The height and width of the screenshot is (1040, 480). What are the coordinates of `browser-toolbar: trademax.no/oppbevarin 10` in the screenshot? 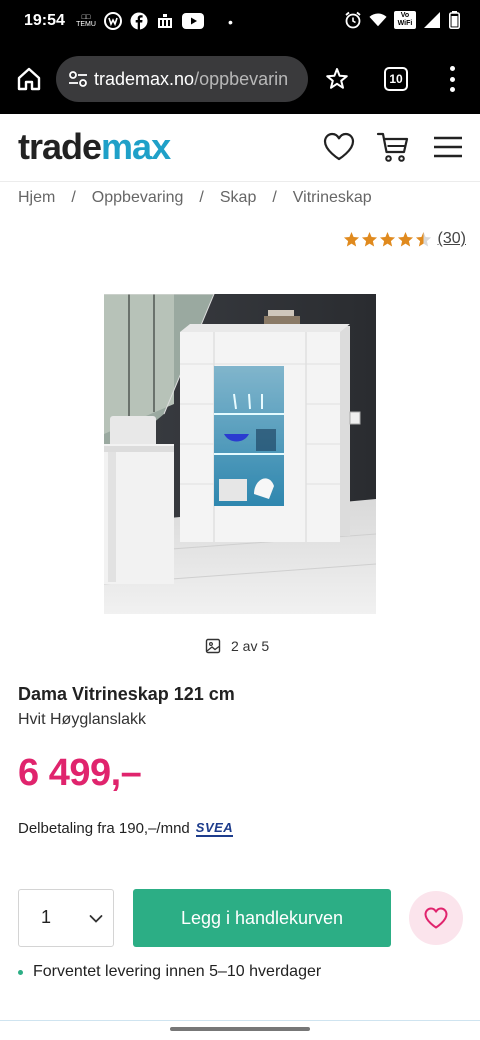 It's located at (240, 79).